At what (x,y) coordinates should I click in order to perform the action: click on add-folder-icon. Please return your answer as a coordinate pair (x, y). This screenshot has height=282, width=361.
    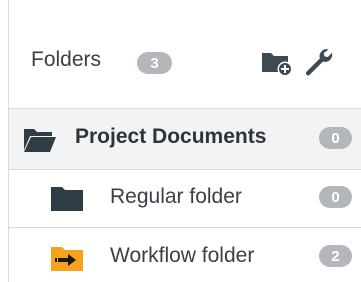
    Looking at the image, I should click on (277, 61).